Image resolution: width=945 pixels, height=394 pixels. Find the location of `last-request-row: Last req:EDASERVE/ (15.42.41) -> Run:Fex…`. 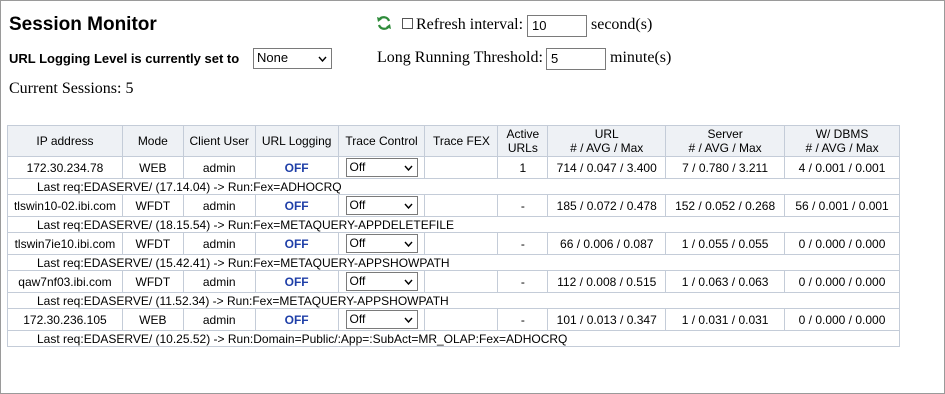

last-request-row: Last req:EDASERVE/ (15.42.41) -> Run:Fex… is located at coordinates (453, 262).